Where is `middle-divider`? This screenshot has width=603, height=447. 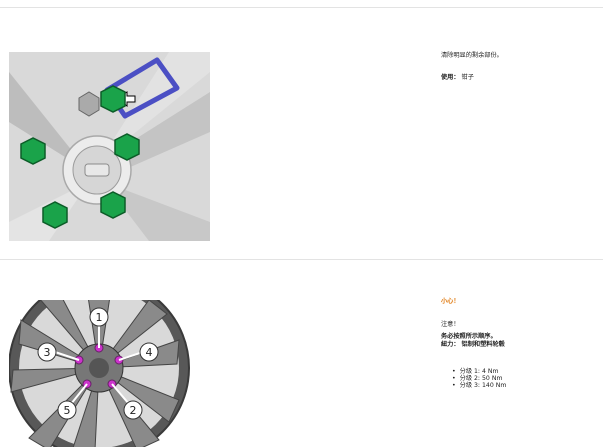 middle-divider is located at coordinates (301, 259).